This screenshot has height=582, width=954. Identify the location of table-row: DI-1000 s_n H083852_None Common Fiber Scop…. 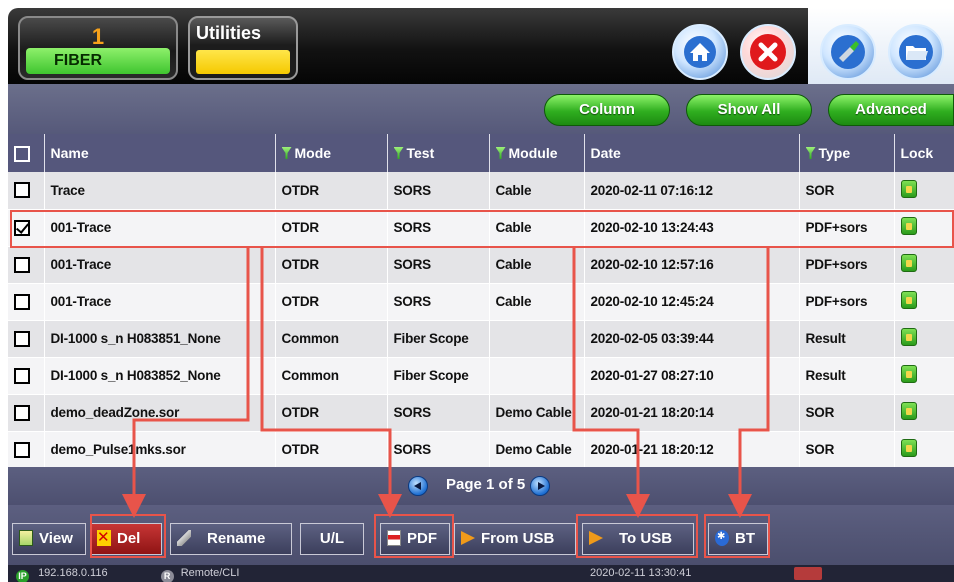
(481, 376).